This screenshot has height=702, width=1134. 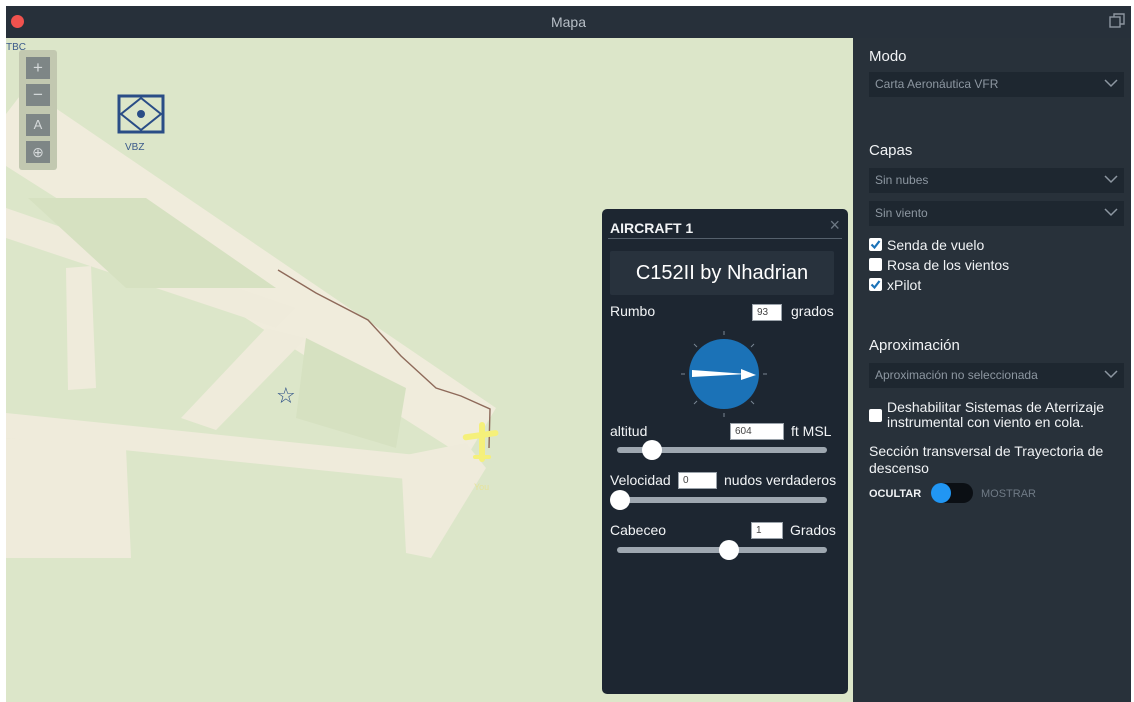 What do you see at coordinates (996, 407) in the screenshot?
I see `disable-ils-label-line1: Deshabilitar Sistemas de Aterrizaje` at bounding box center [996, 407].